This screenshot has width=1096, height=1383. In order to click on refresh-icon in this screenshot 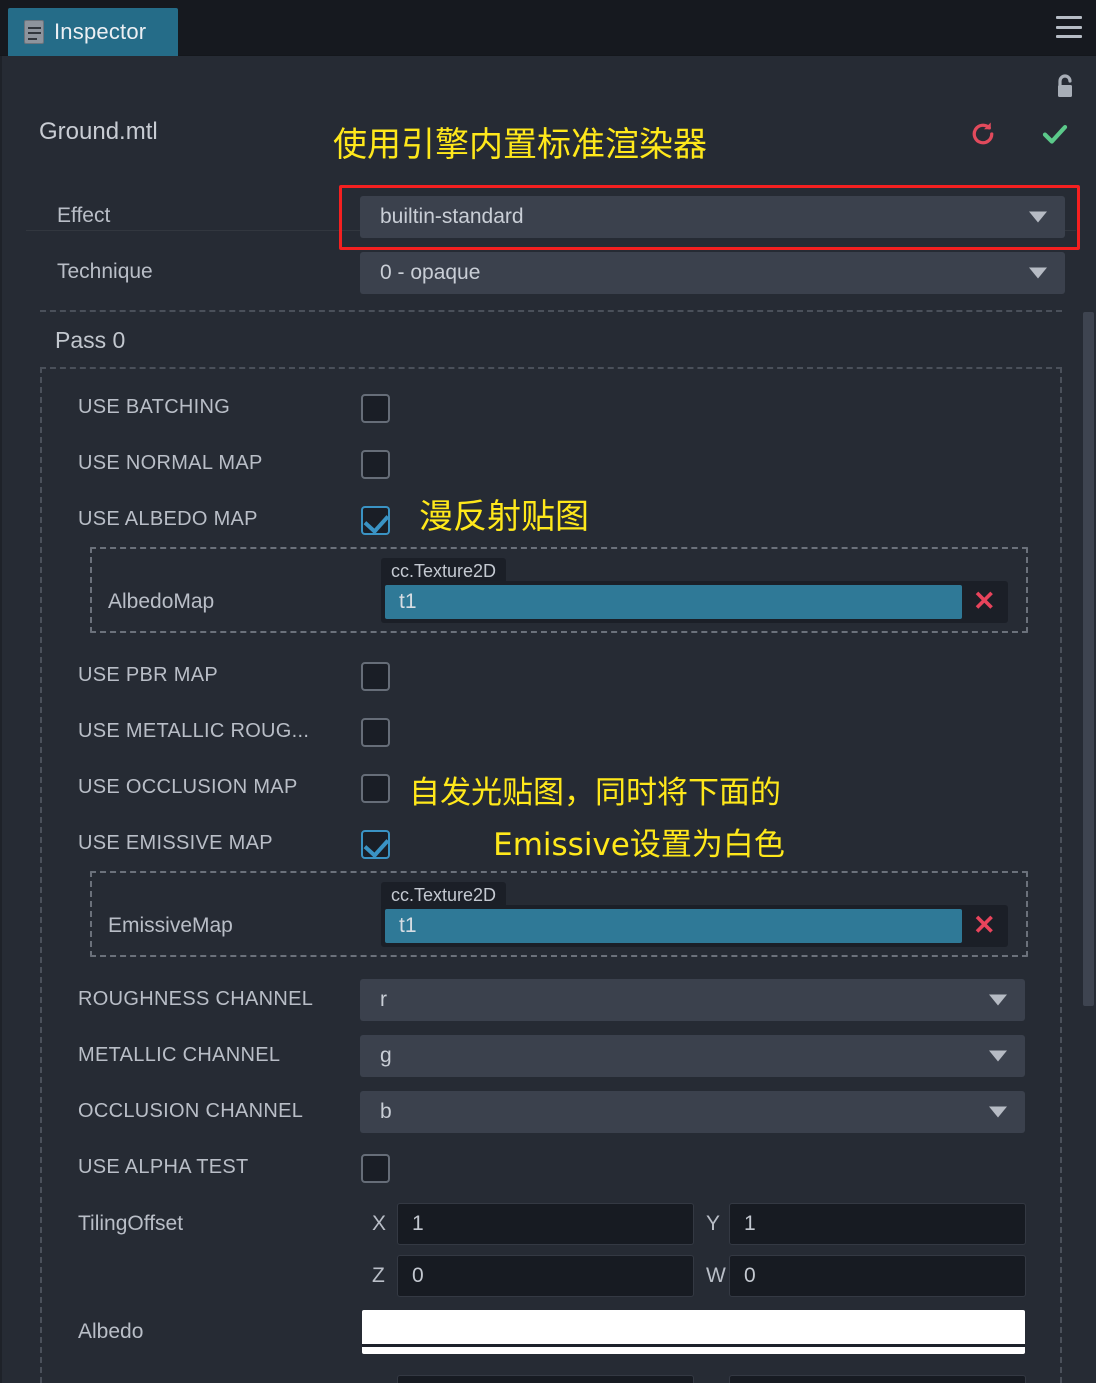, I will do `click(983, 136)`.